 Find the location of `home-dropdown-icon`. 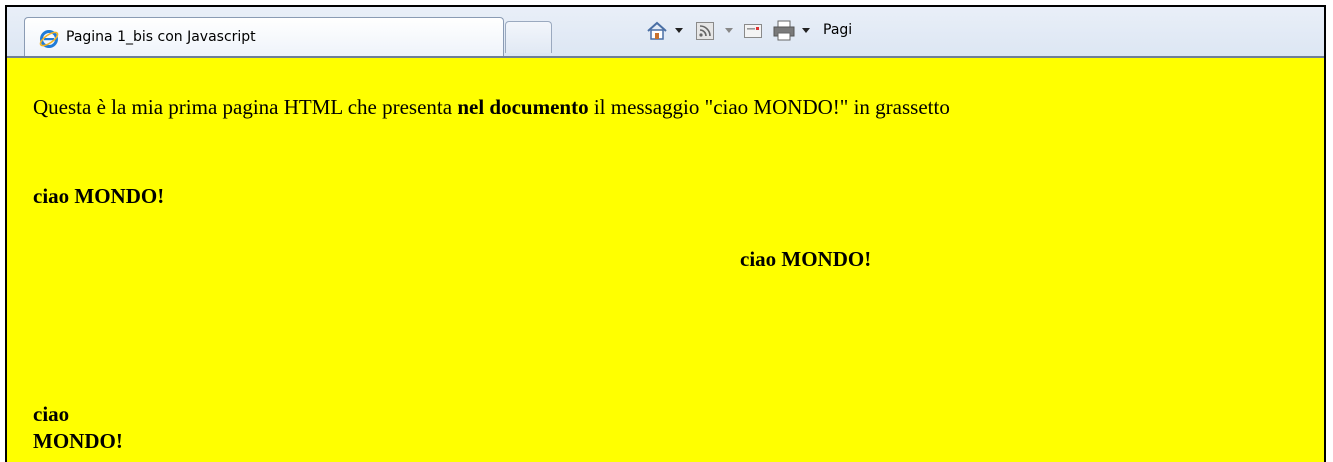

home-dropdown-icon is located at coordinates (679, 30).